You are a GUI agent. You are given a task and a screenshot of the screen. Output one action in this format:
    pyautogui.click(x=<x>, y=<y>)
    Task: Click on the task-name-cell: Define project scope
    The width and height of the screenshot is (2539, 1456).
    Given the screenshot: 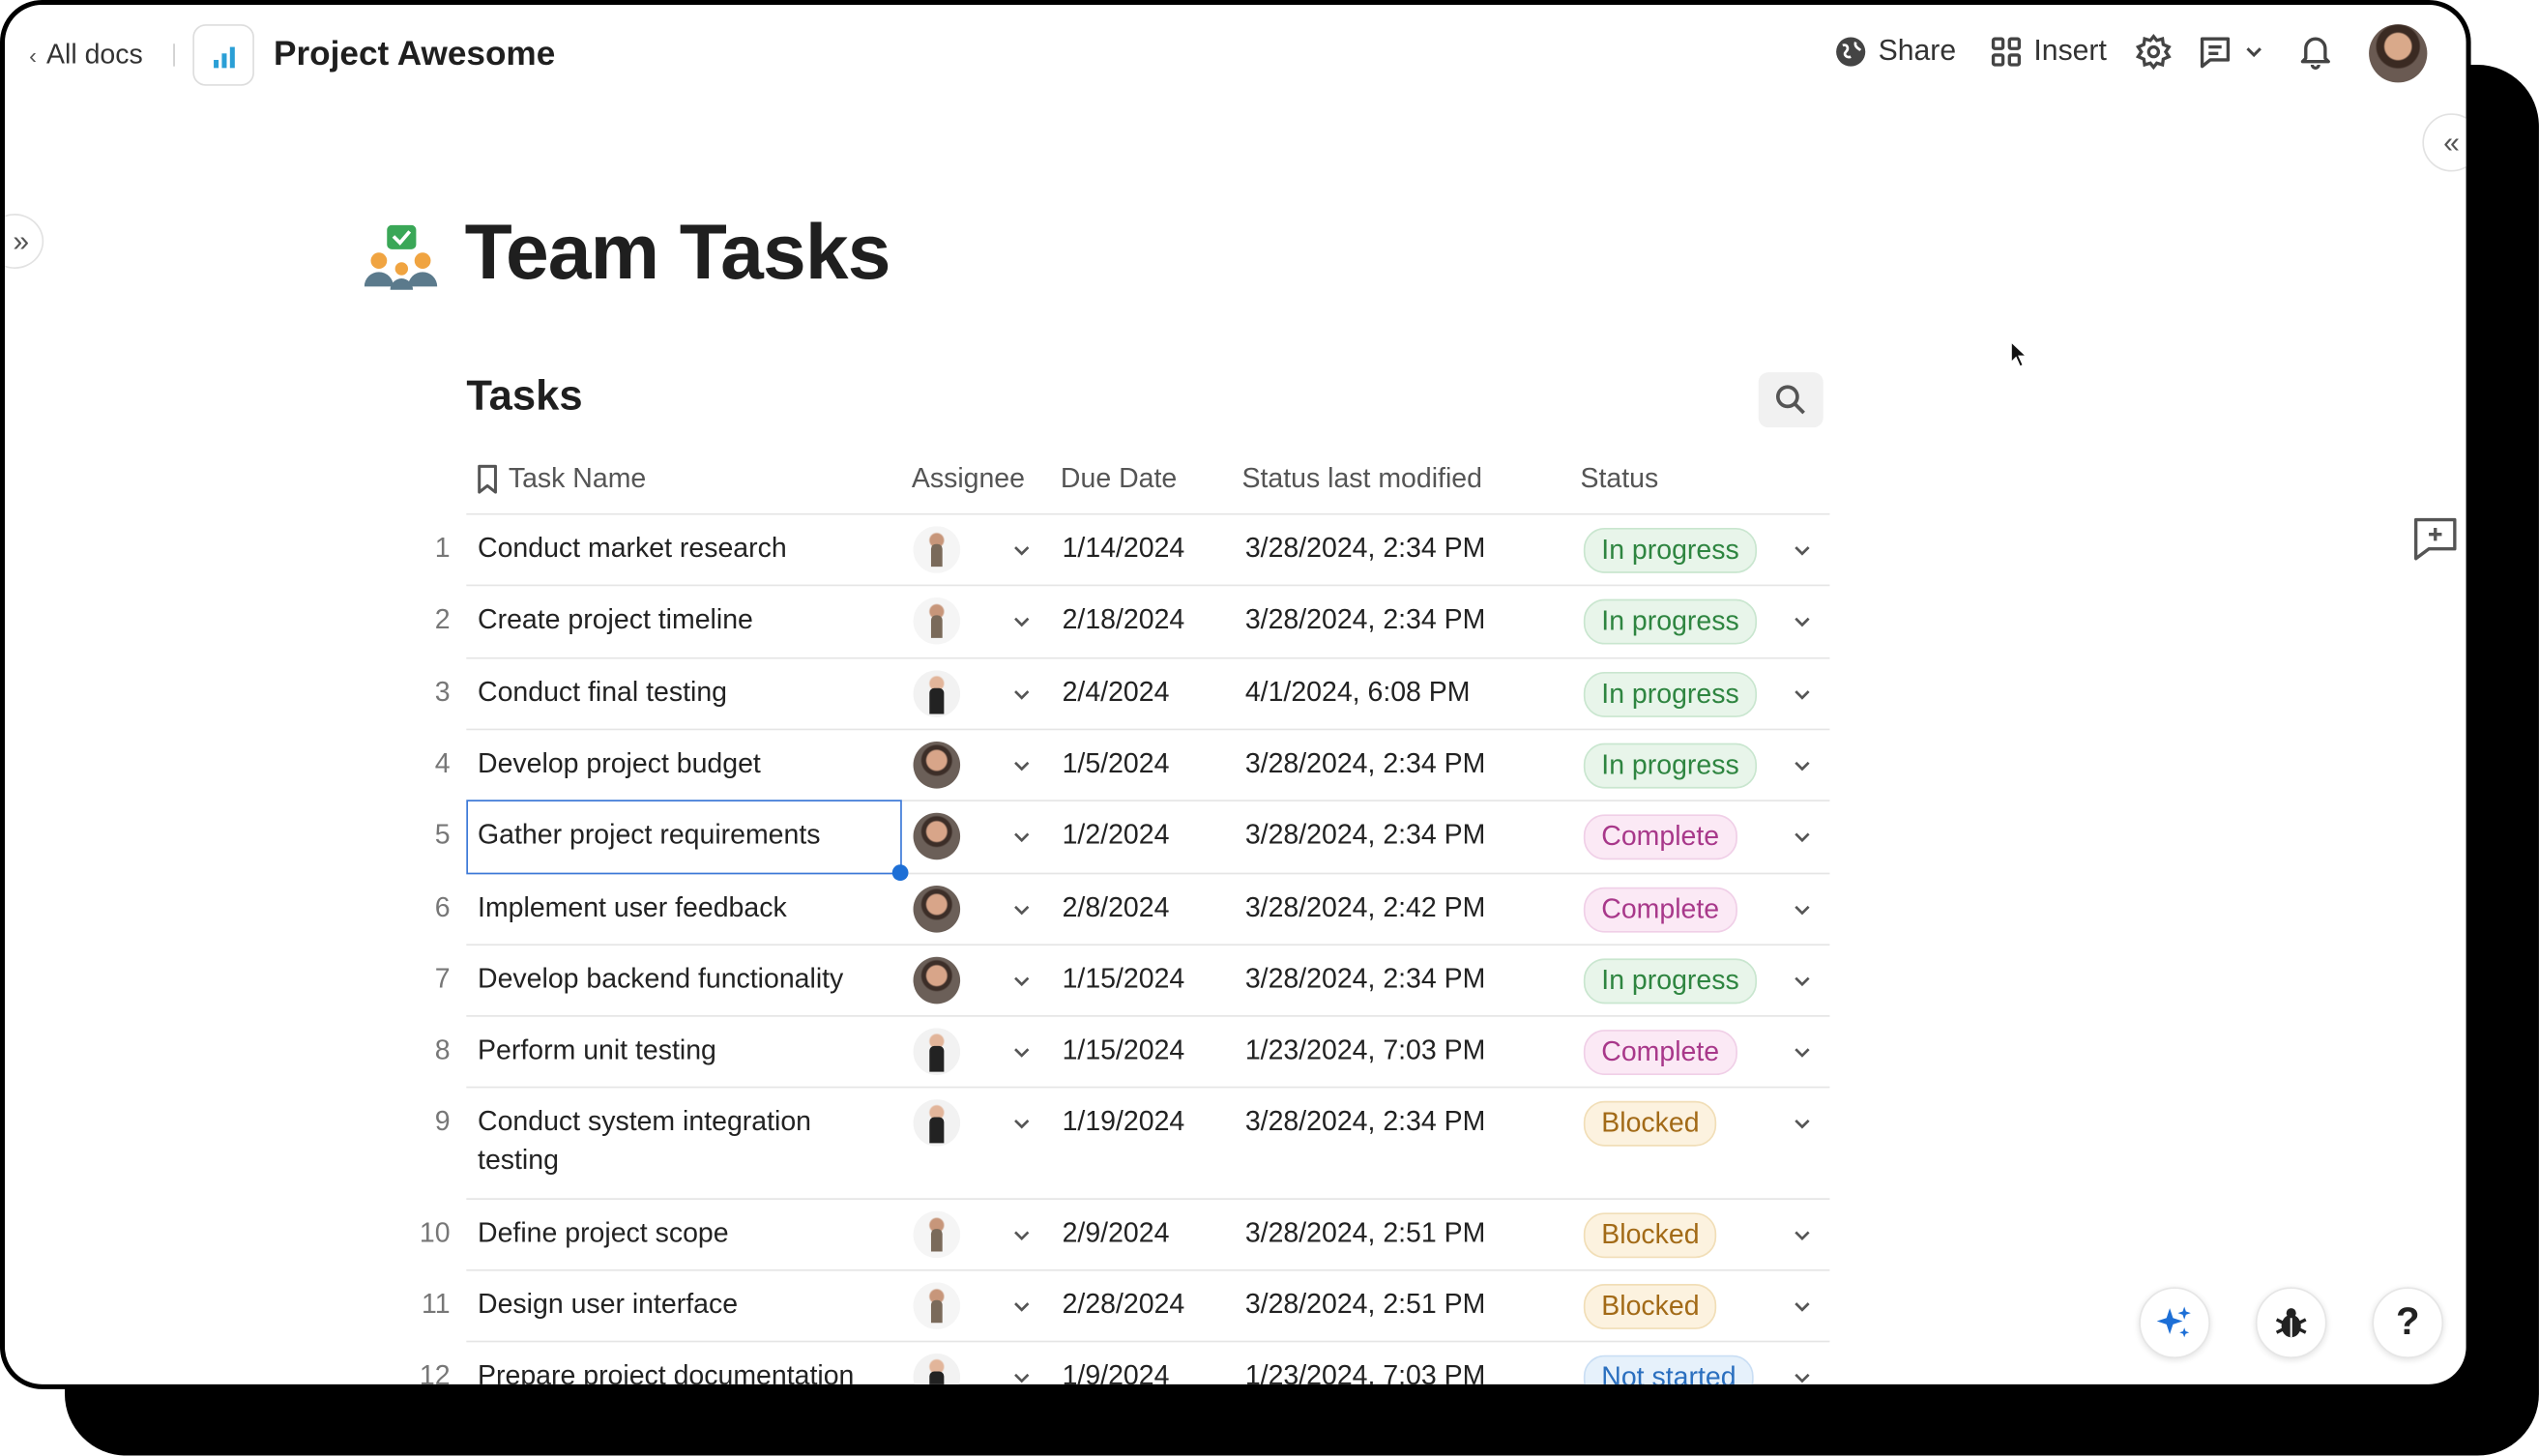 What is the action you would take?
    pyautogui.click(x=676, y=1234)
    